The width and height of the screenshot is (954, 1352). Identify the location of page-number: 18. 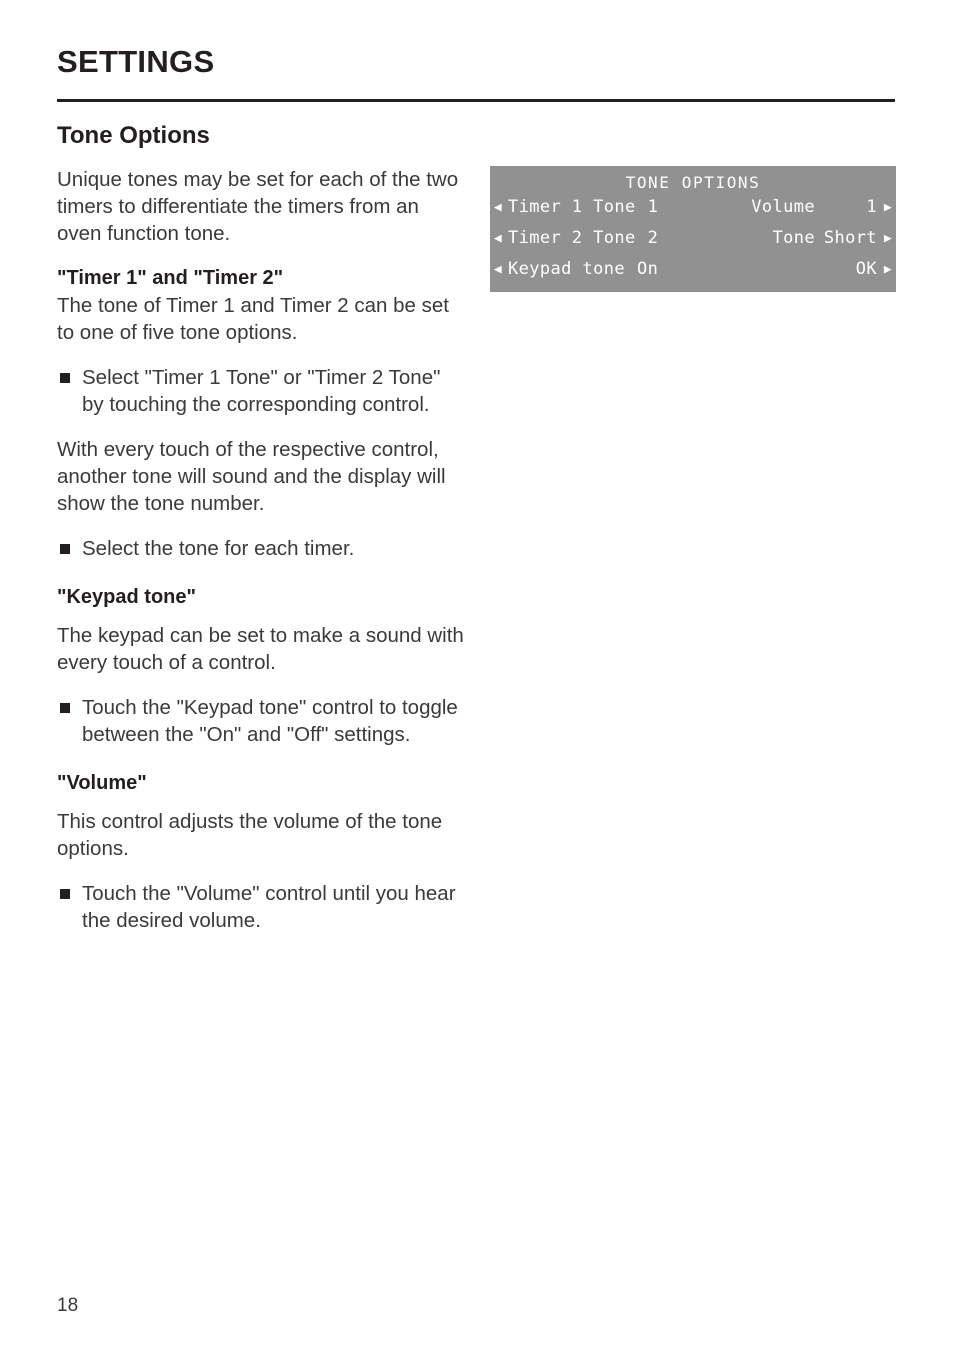
(68, 1305).